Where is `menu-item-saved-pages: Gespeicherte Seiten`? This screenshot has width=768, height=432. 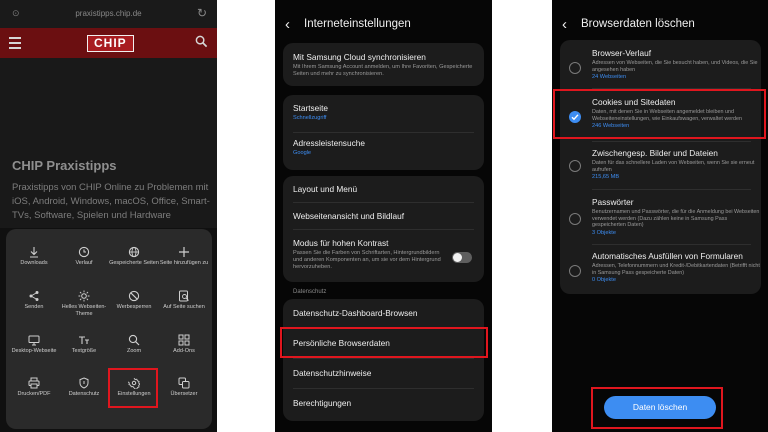
menu-item-saved-pages: Gespeicherte Seiten is located at coordinates (134, 256).